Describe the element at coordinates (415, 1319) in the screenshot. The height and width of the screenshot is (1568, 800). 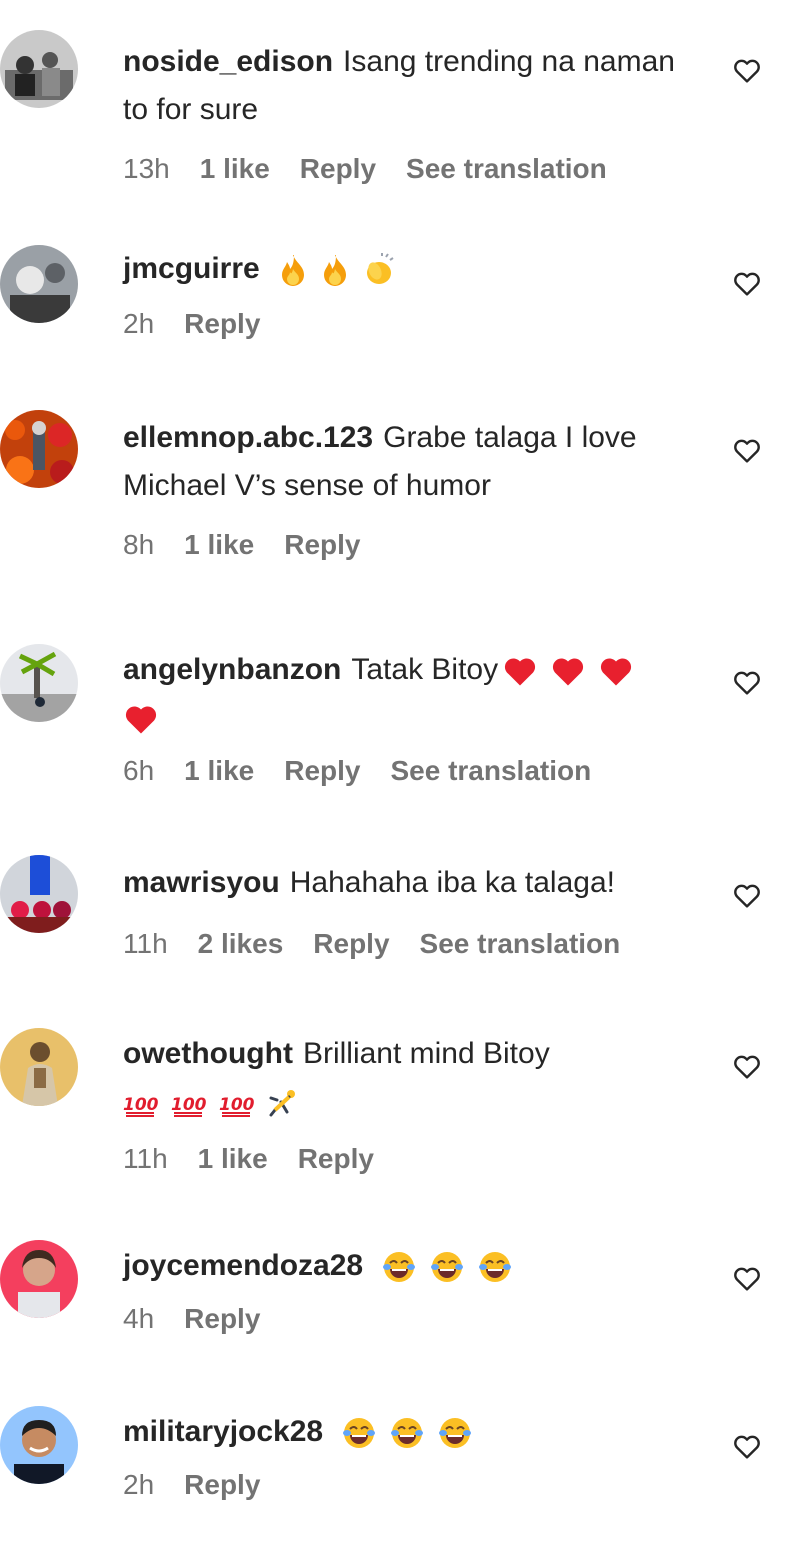
I see `comment-meta: 4h Reply` at that location.